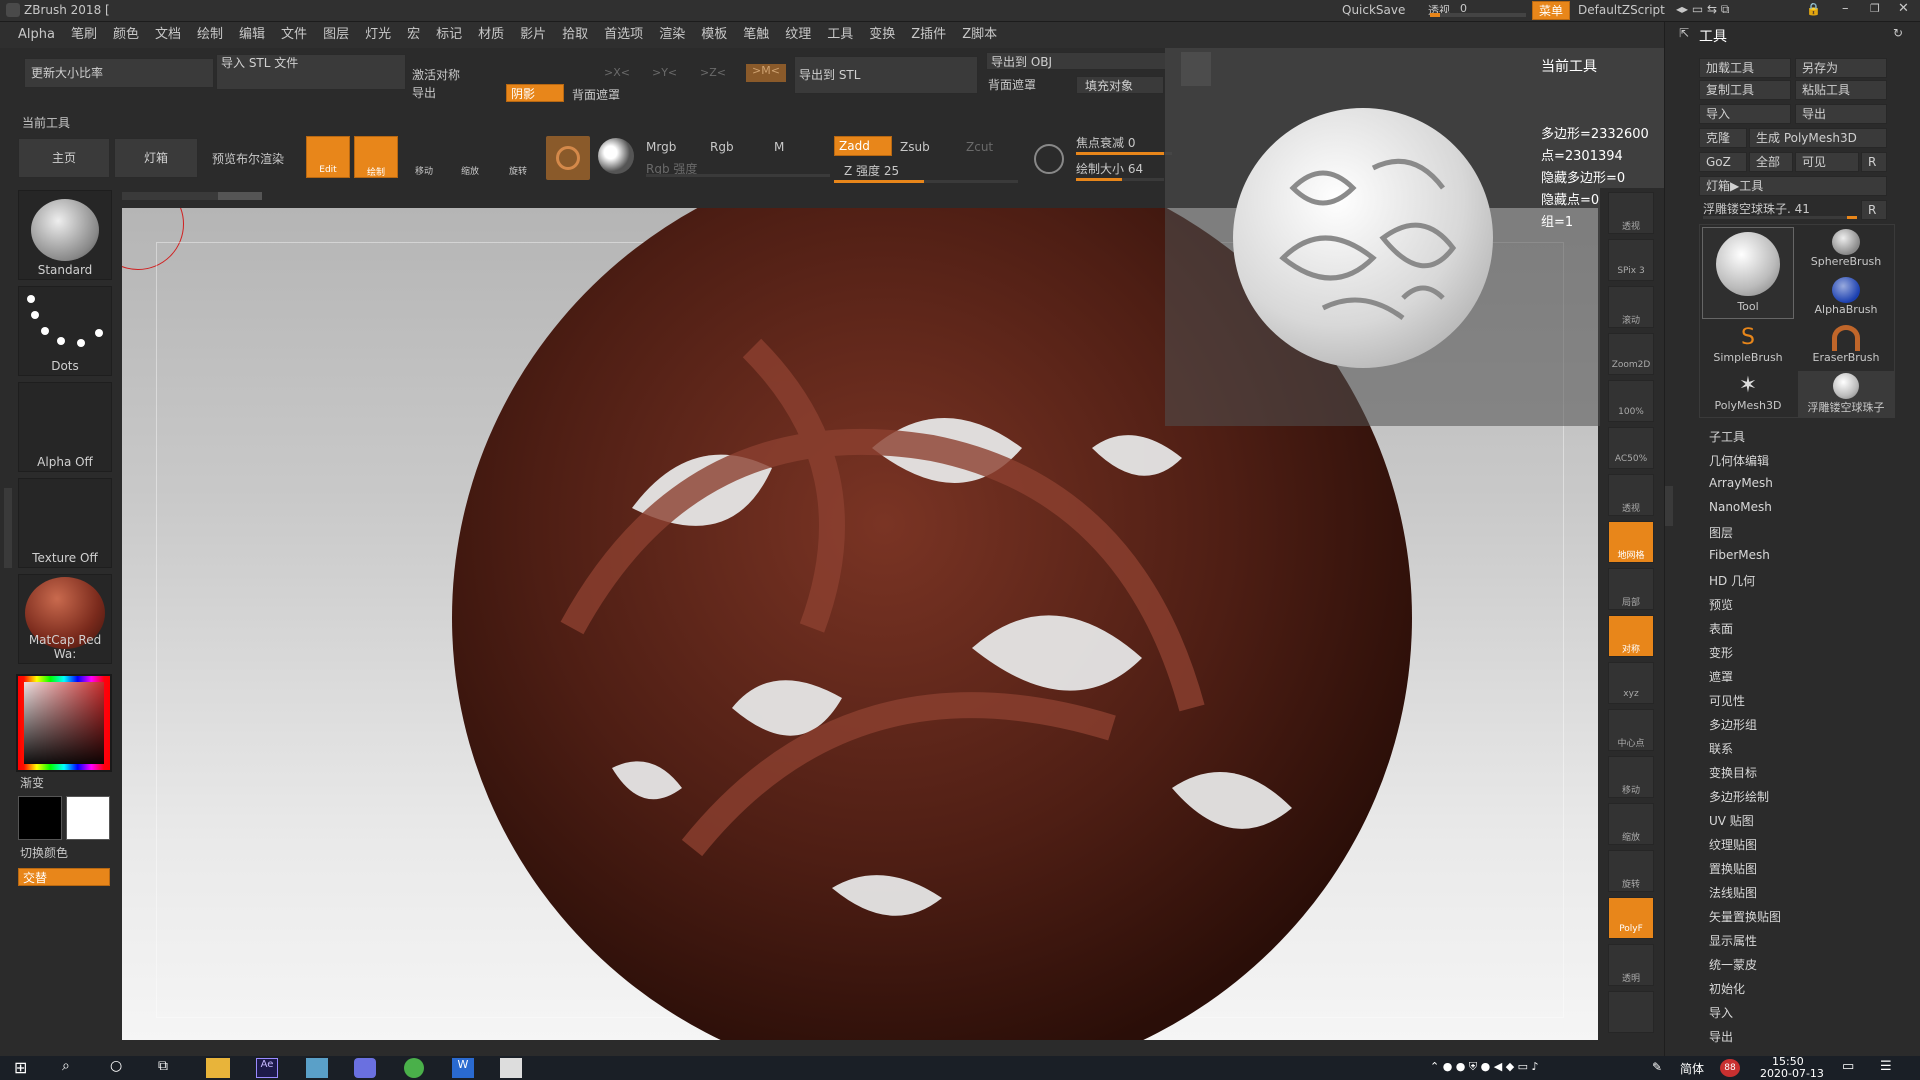 The height and width of the screenshot is (1080, 1920). What do you see at coordinates (168, 35) in the screenshot?
I see `menu-item: 文档` at bounding box center [168, 35].